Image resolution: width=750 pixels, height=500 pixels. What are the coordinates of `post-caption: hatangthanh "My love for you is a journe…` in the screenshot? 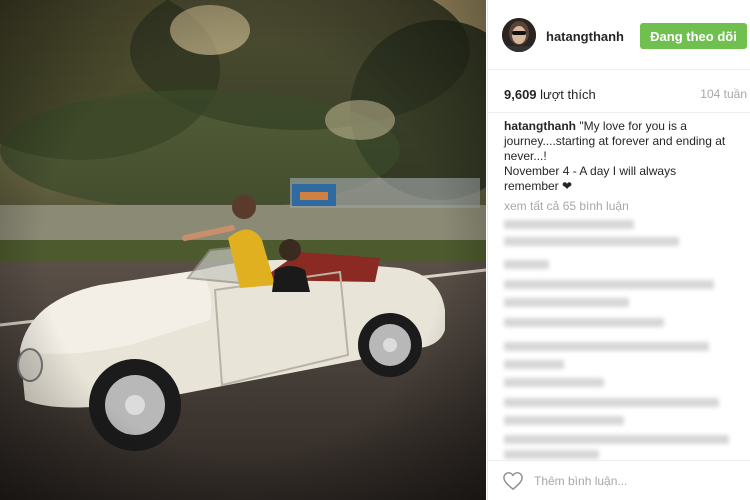 It's located at (619, 156).